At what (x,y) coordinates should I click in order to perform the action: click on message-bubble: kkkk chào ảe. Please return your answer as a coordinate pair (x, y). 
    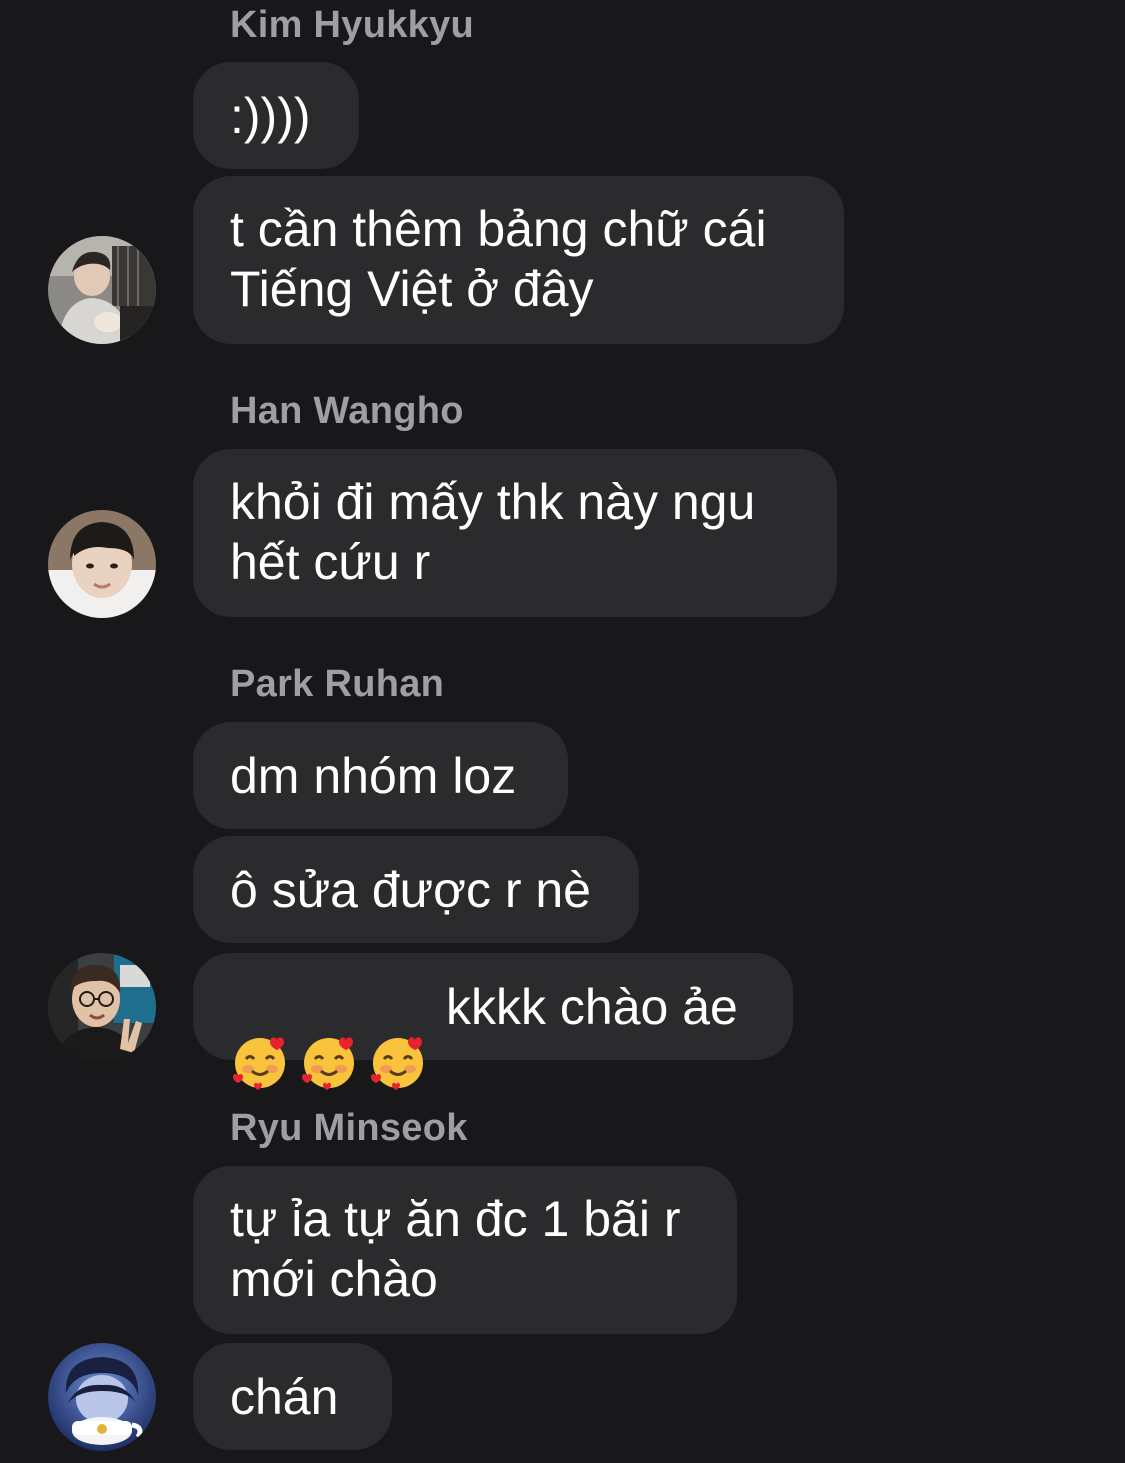
    Looking at the image, I should click on (493, 1021).